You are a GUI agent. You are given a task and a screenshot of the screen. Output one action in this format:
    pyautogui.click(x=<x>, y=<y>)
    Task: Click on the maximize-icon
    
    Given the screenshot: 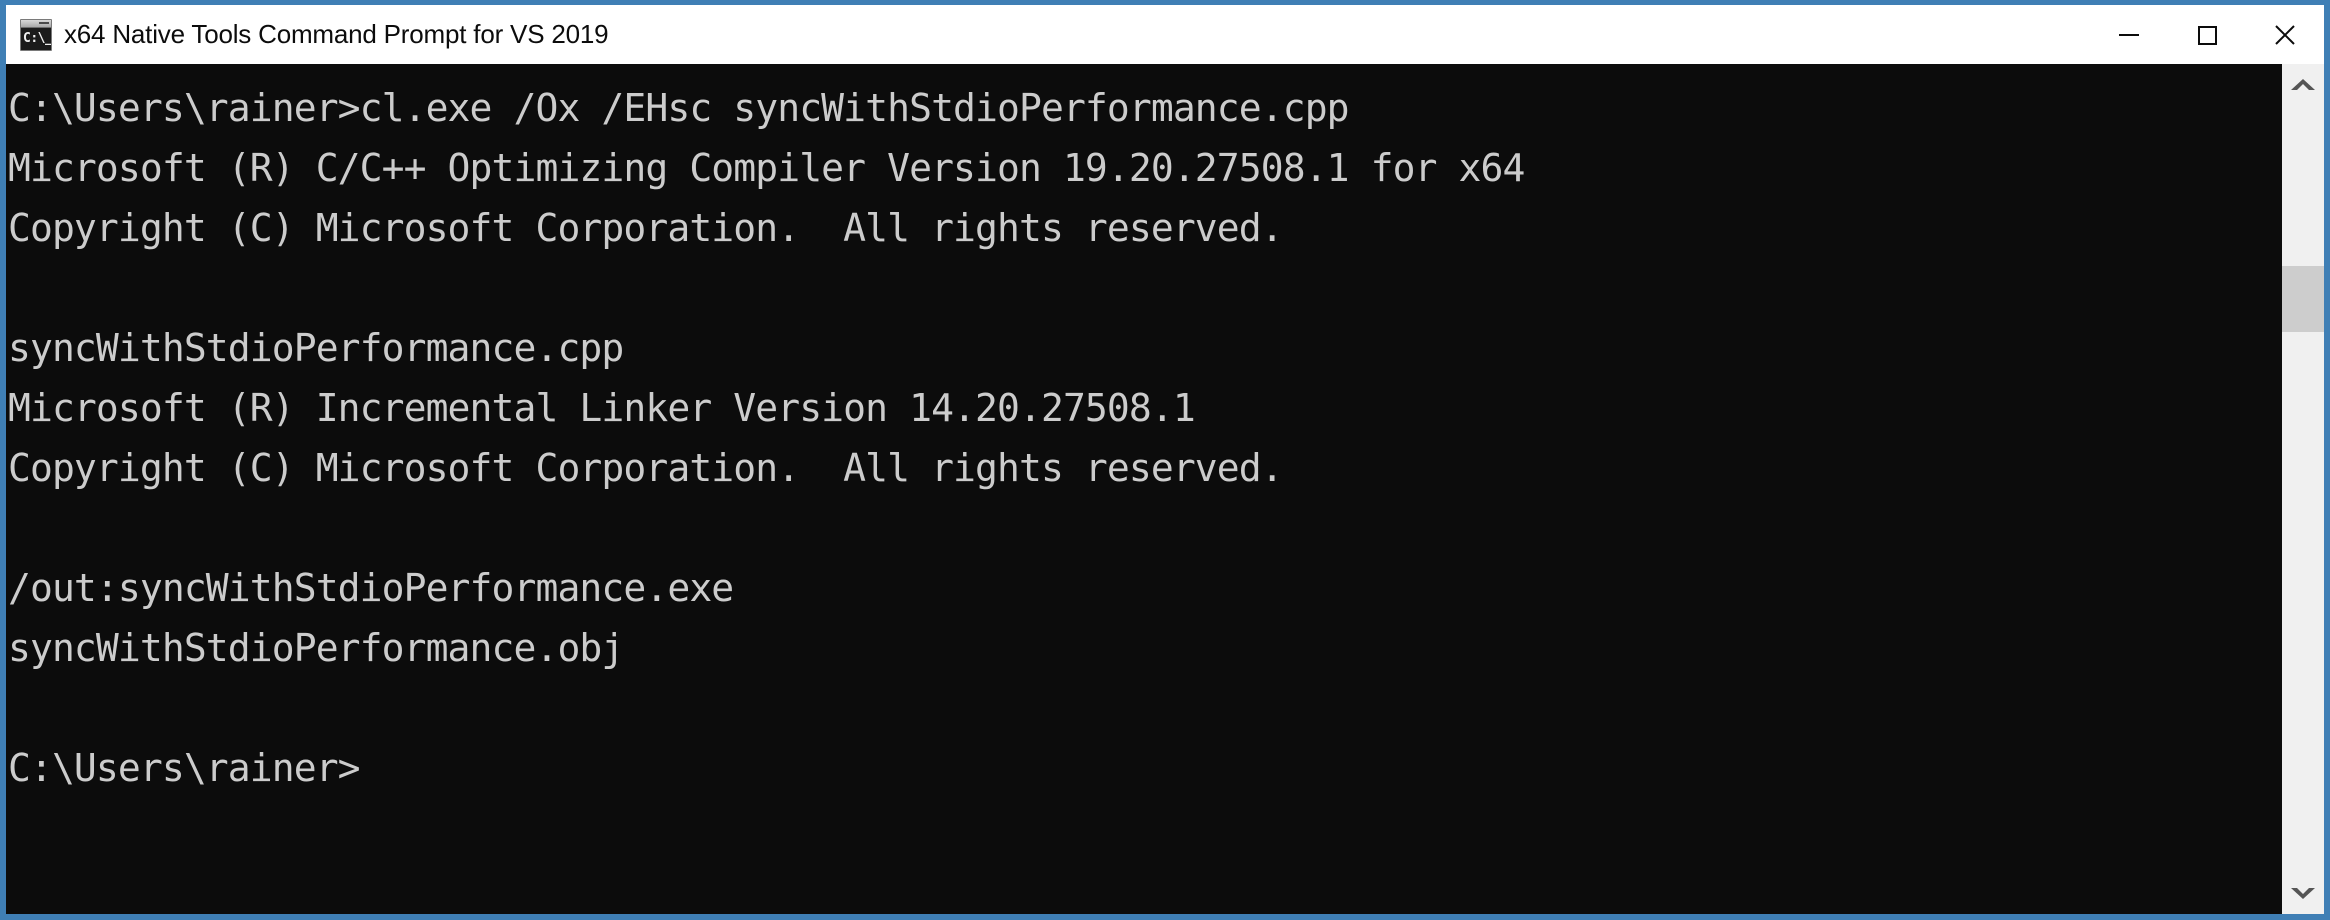 What is the action you would take?
    pyautogui.click(x=2207, y=35)
    